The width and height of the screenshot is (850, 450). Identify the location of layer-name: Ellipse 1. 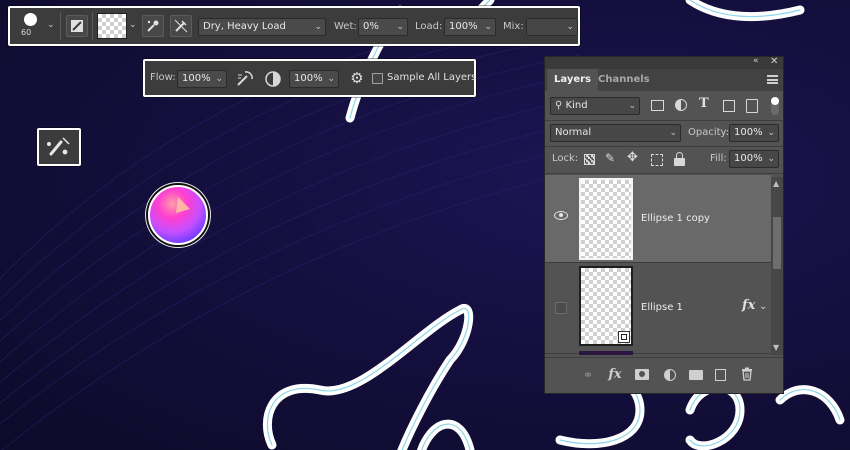
(662, 307).